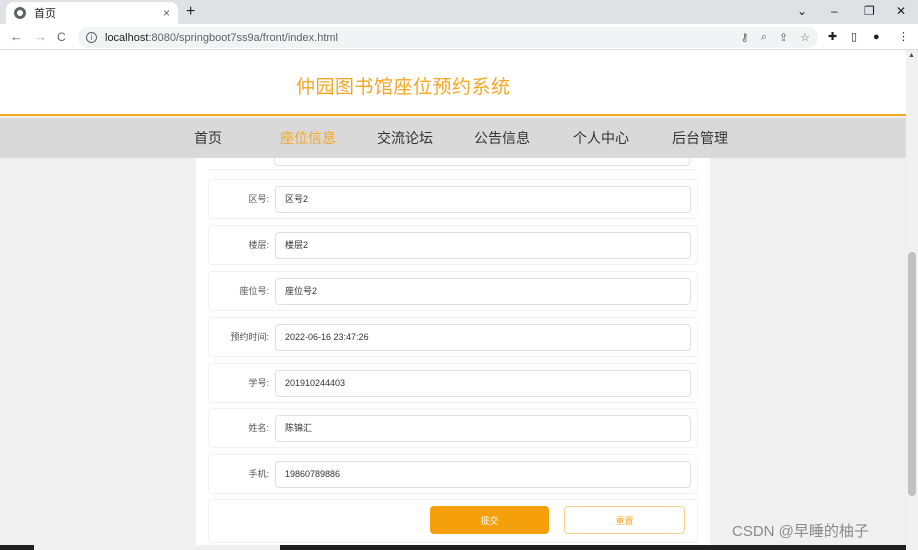  I want to click on extensions-icon: ✚, so click(832, 37).